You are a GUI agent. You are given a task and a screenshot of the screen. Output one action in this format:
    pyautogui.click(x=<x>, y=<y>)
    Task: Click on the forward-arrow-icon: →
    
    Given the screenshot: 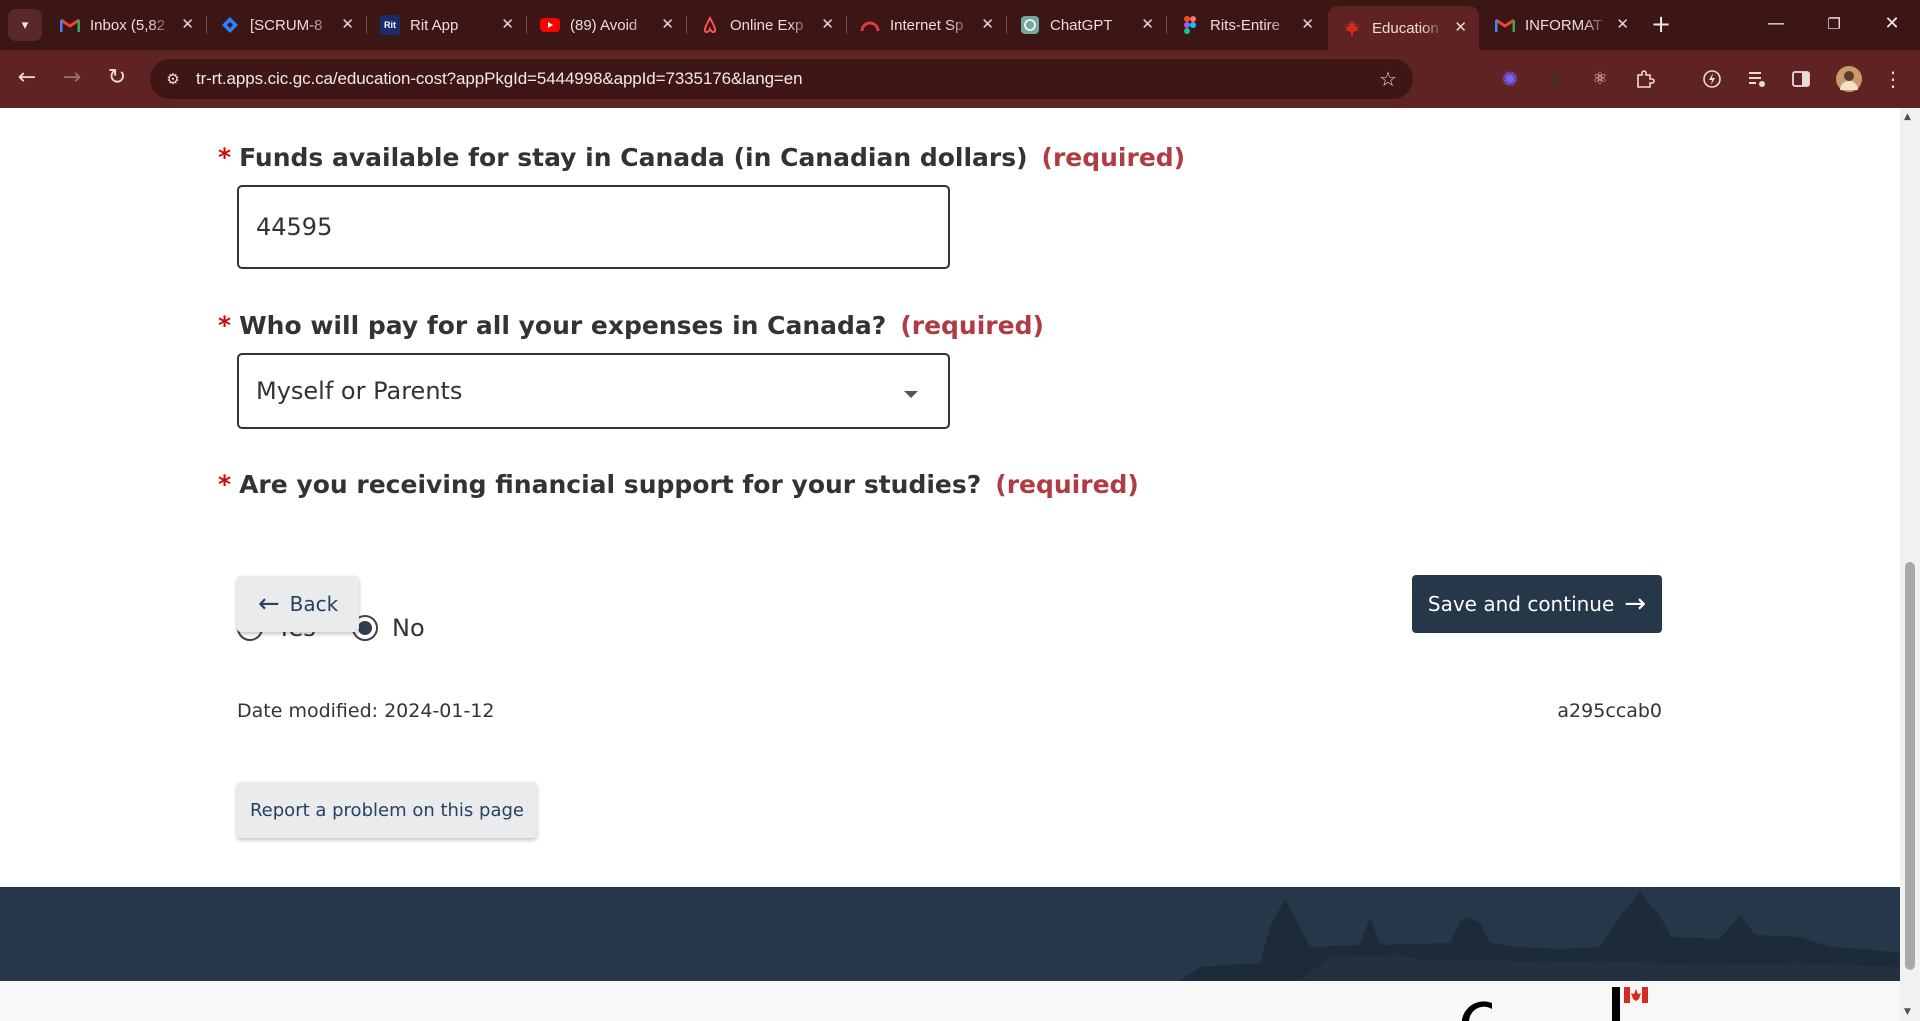 What is the action you would take?
    pyautogui.click(x=72, y=78)
    